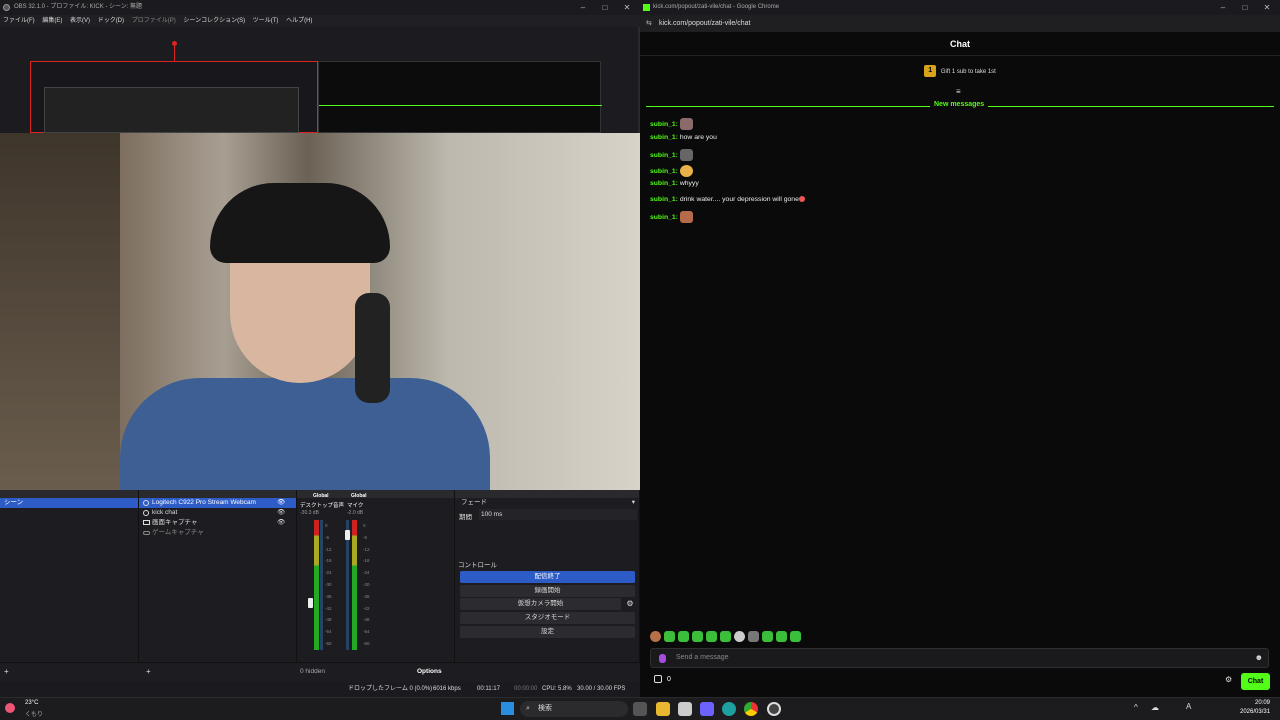 This screenshot has width=1280, height=720. Describe the element at coordinates (319, 80) in the screenshot. I see `screen-capture-preview` at that location.